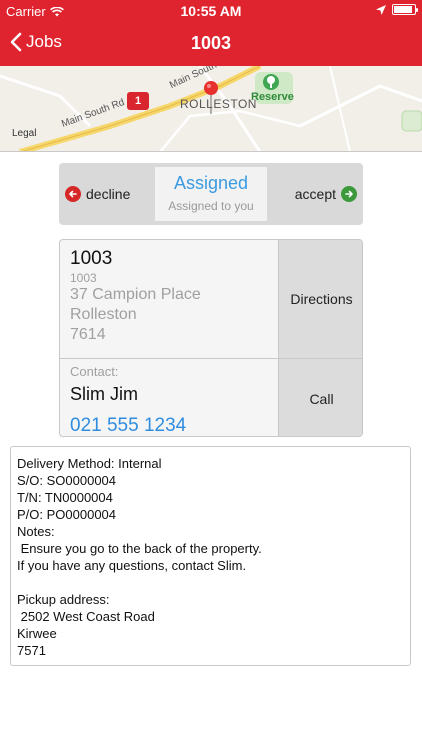  Describe the element at coordinates (169, 397) in the screenshot. I see `contact-section: Contact: Slim Jim 021 555 1234` at that location.